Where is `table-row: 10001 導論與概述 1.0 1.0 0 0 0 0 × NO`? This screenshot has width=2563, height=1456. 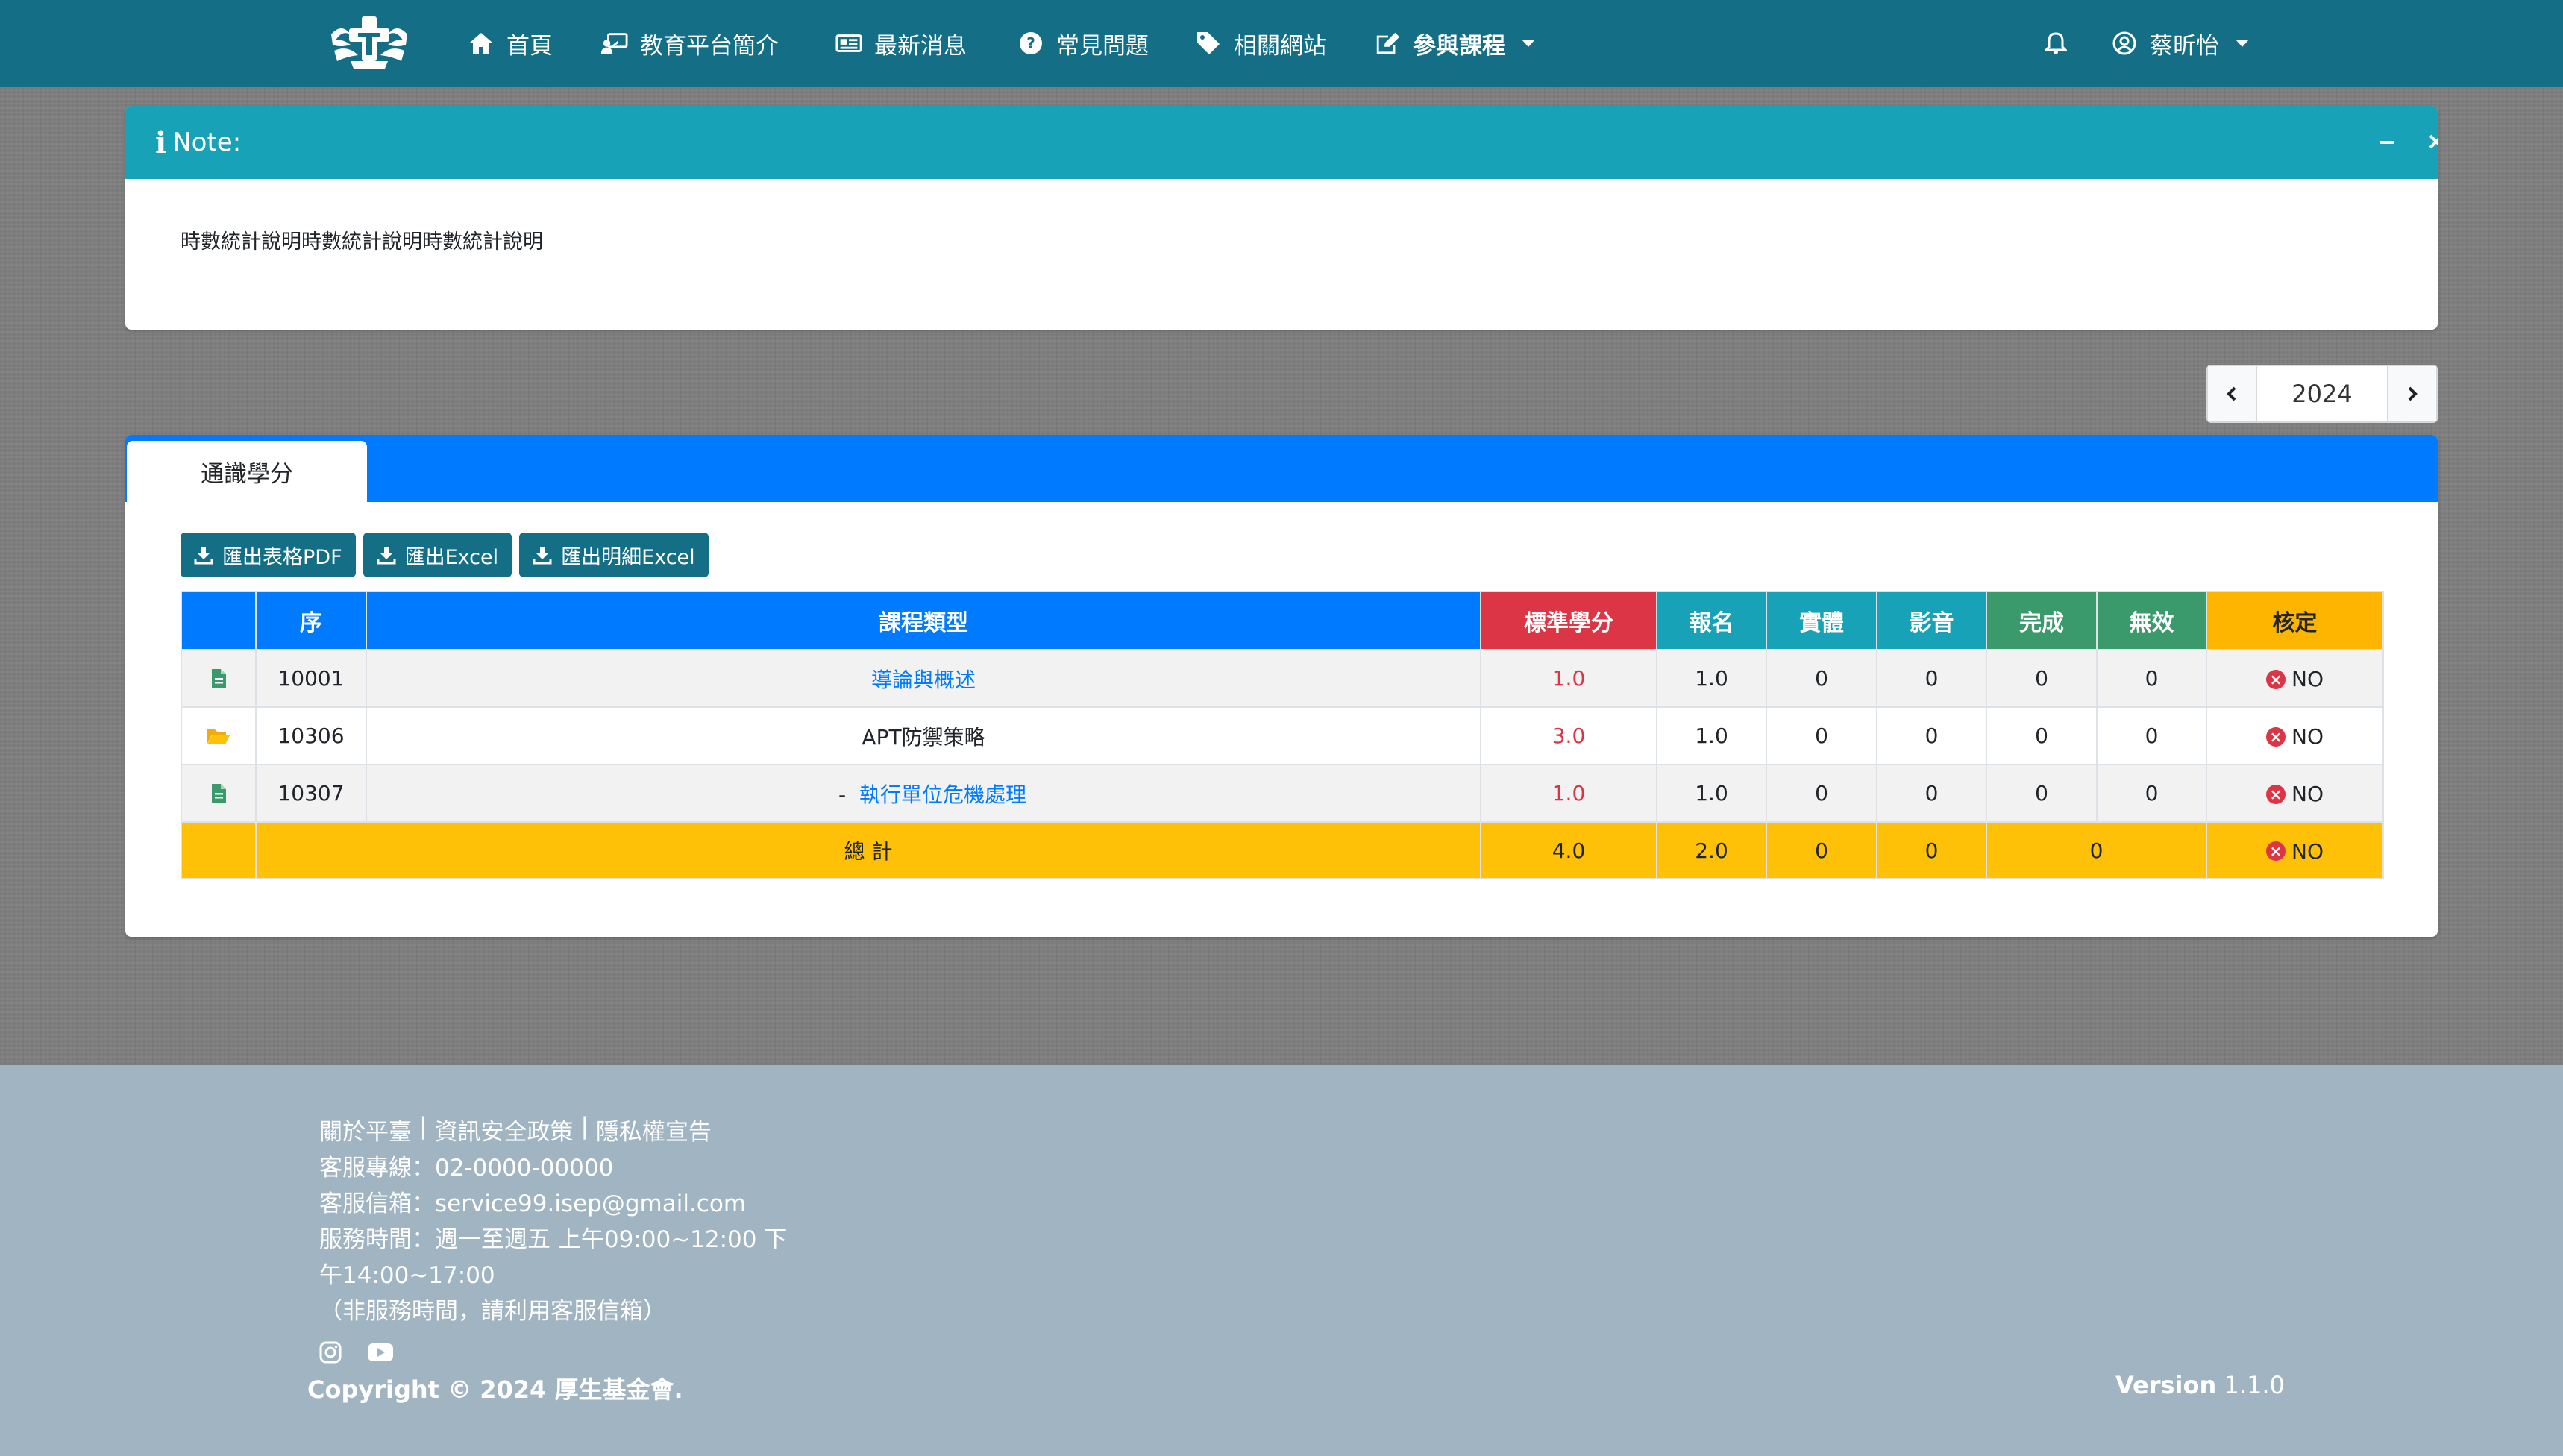
table-row: 10001 導論與概述 1.0 1.0 0 0 0 0 × NO is located at coordinates (1282, 678).